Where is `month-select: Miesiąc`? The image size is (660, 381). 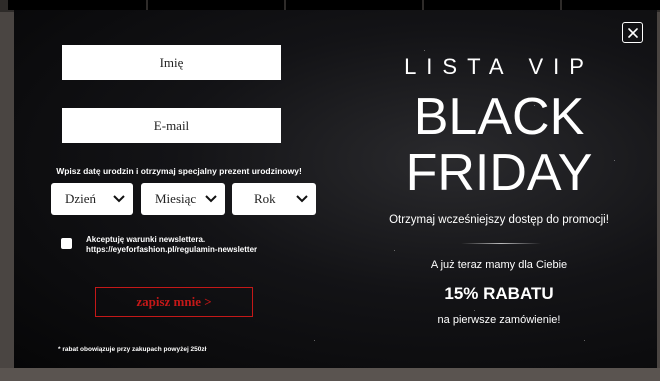 month-select: Miesiąc is located at coordinates (183, 199).